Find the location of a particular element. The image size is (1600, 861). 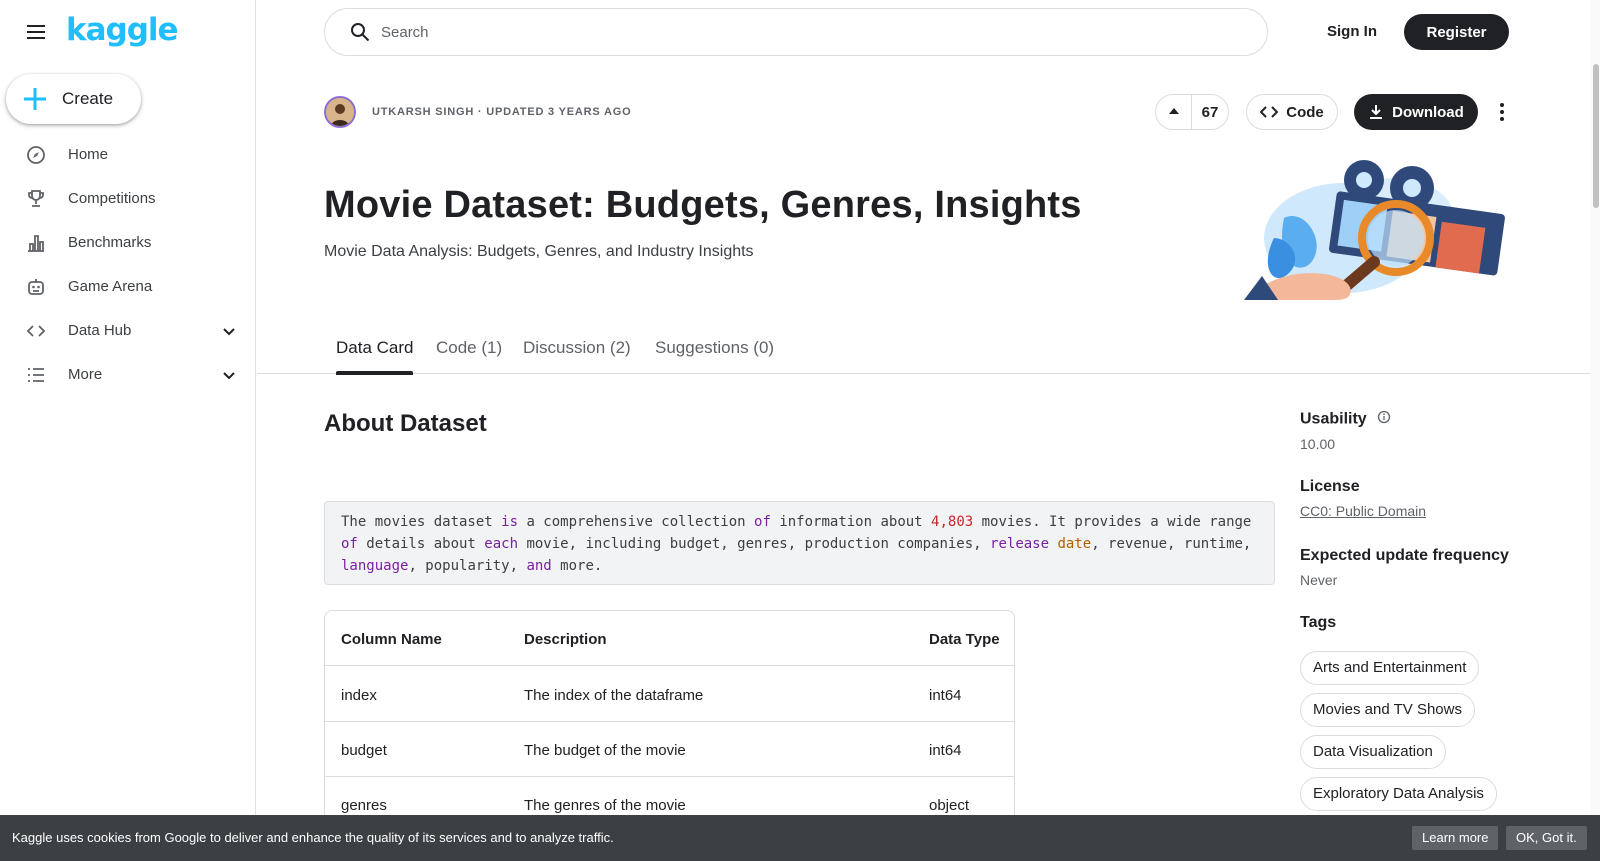

menu-icon is located at coordinates (36, 32).